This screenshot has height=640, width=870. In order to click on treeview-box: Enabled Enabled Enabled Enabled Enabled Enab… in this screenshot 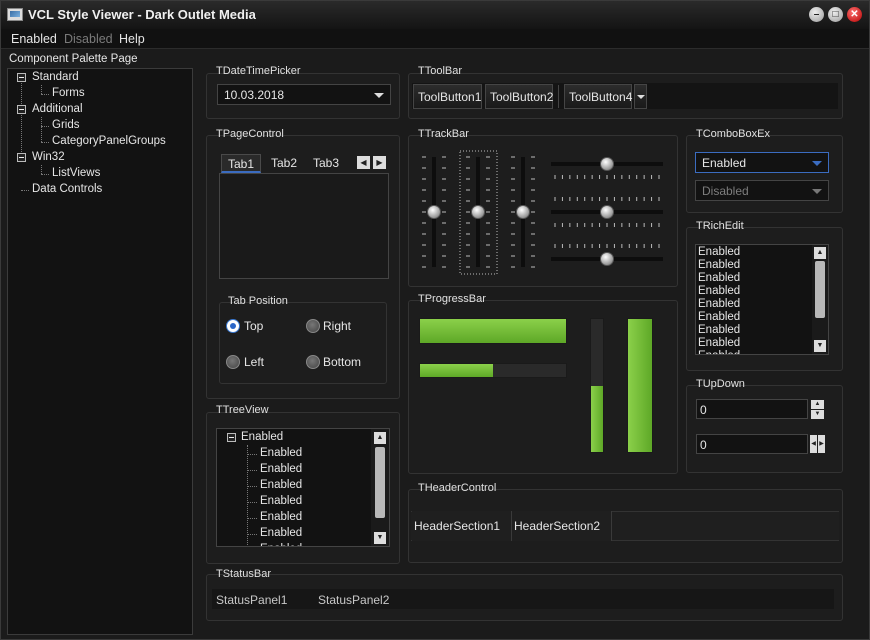, I will do `click(303, 487)`.